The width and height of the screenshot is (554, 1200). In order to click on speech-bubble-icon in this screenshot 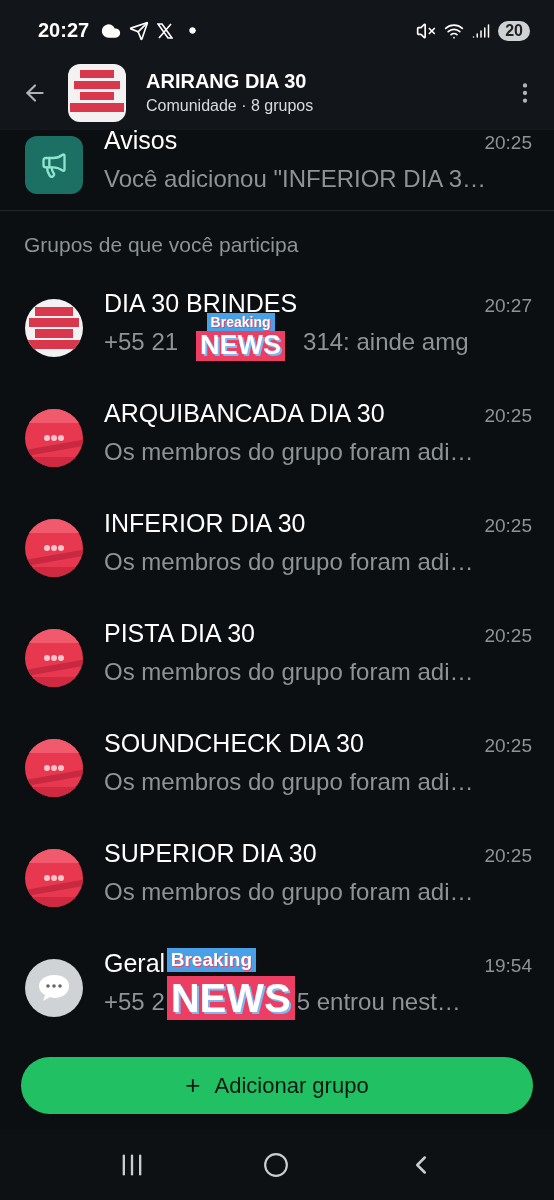, I will do `click(54, 988)`.